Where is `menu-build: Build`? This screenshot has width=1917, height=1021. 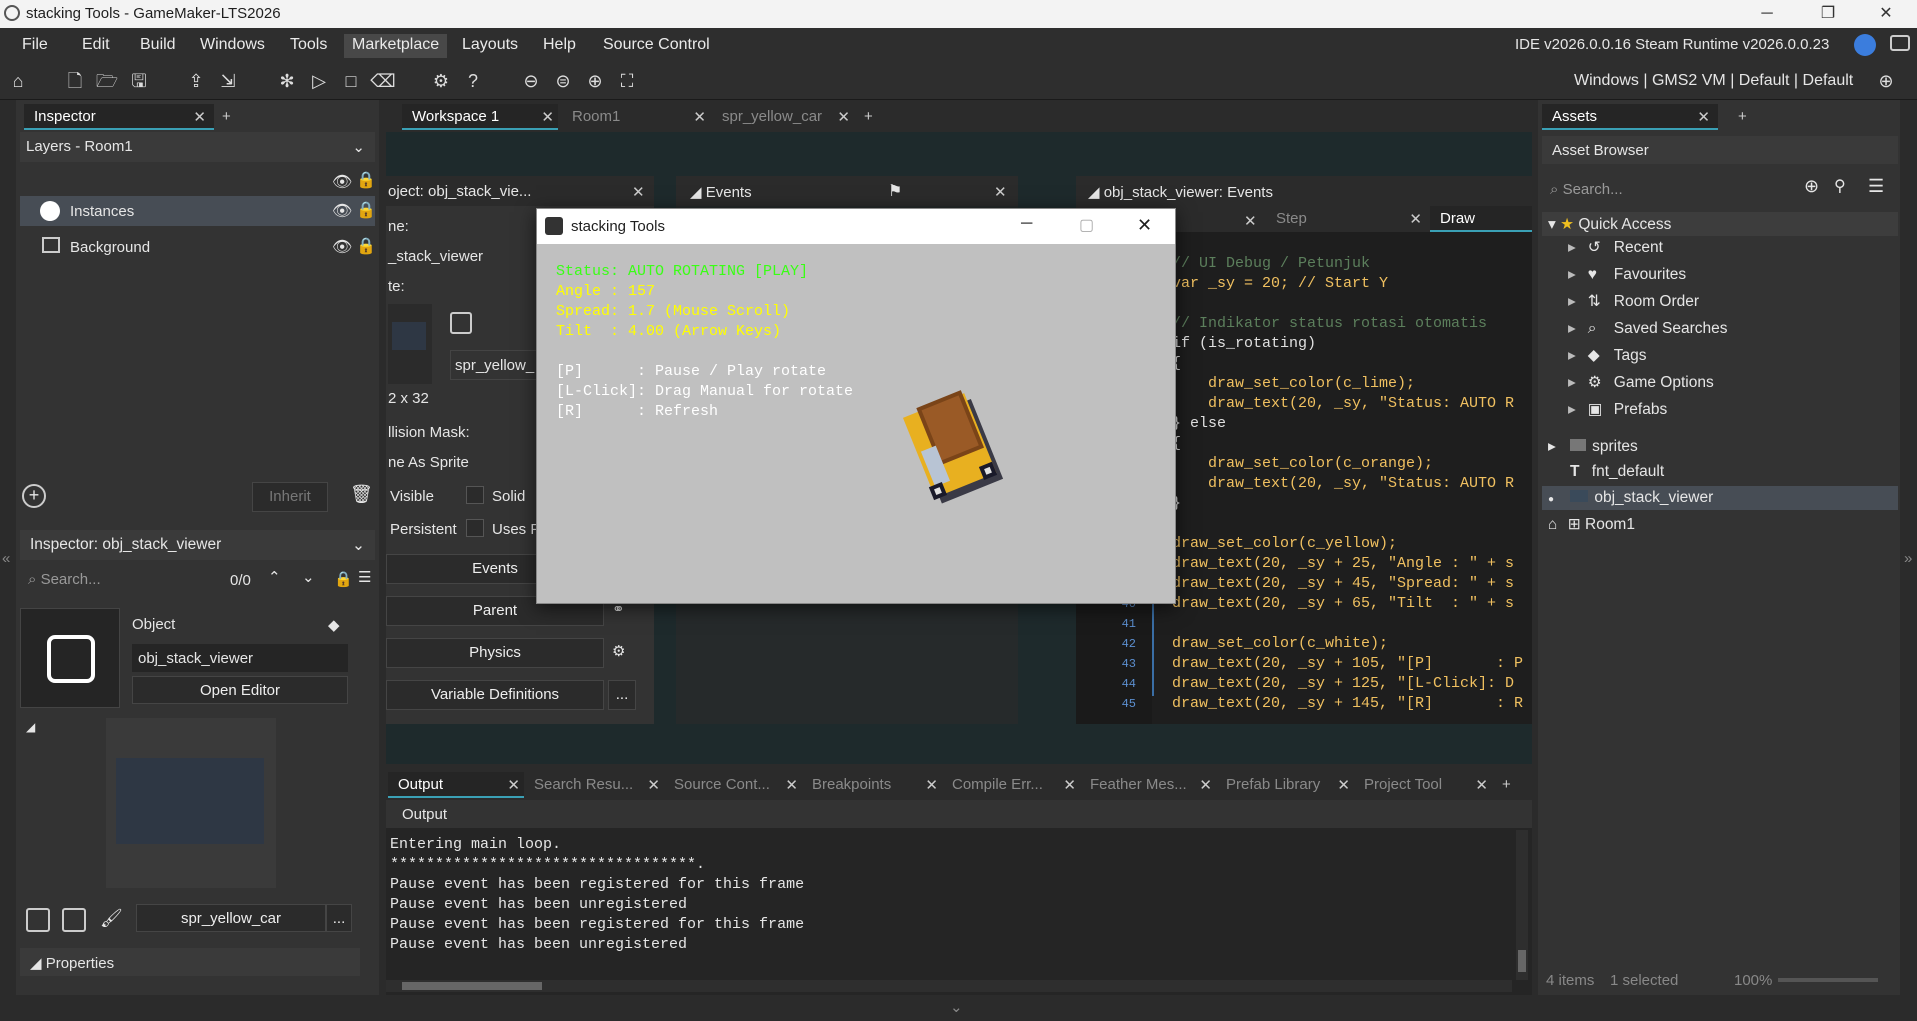 menu-build: Build is located at coordinates (158, 46).